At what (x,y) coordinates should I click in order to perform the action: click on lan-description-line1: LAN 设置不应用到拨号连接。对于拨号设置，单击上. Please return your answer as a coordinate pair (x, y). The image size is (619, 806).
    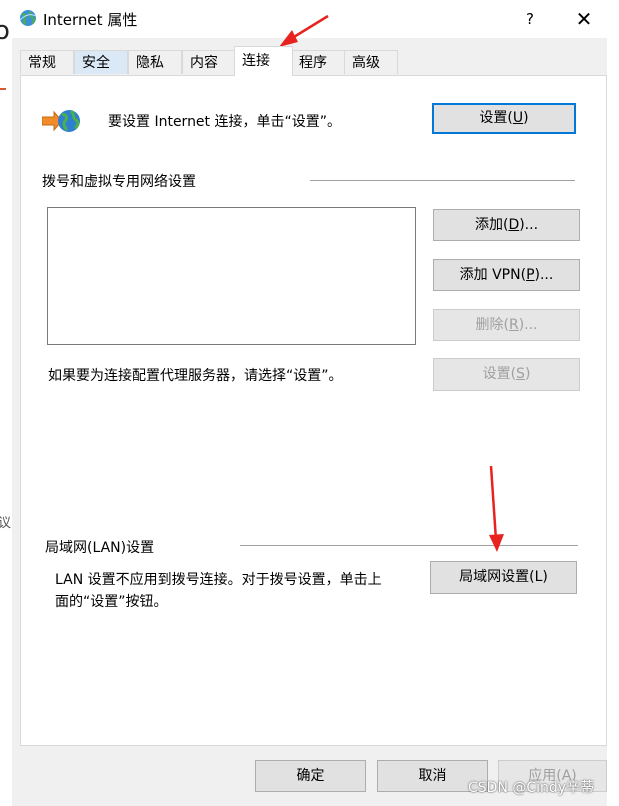
    Looking at the image, I should click on (218, 580).